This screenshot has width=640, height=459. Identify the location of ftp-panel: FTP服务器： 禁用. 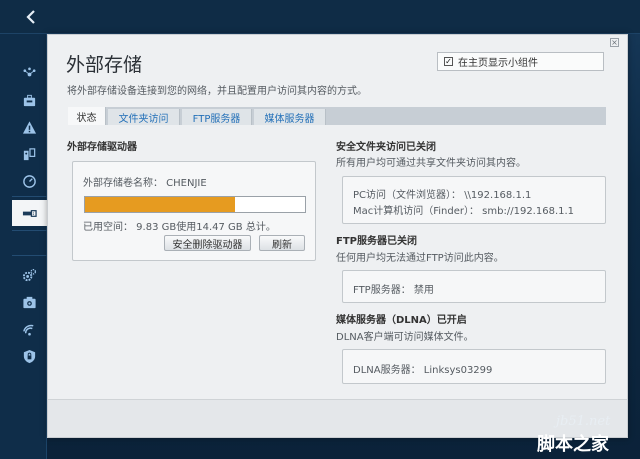
(474, 286).